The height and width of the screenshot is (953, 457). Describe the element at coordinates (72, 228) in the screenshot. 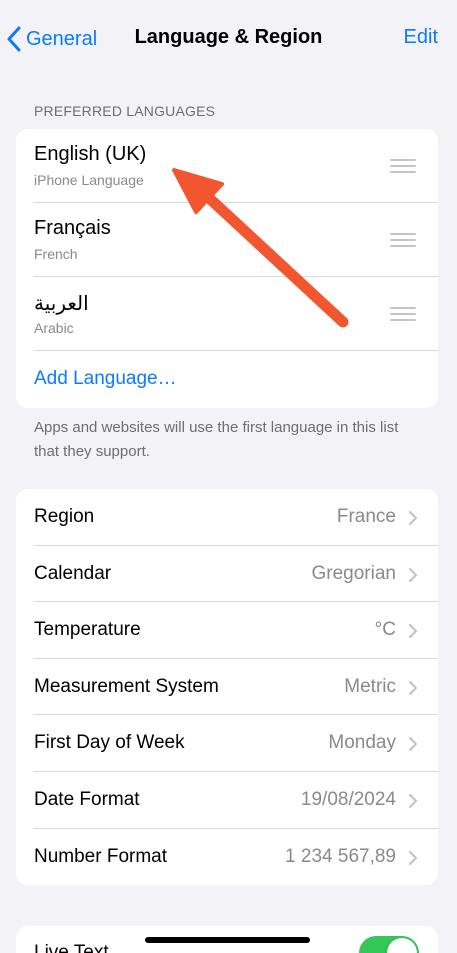

I see `language-name: Français` at that location.